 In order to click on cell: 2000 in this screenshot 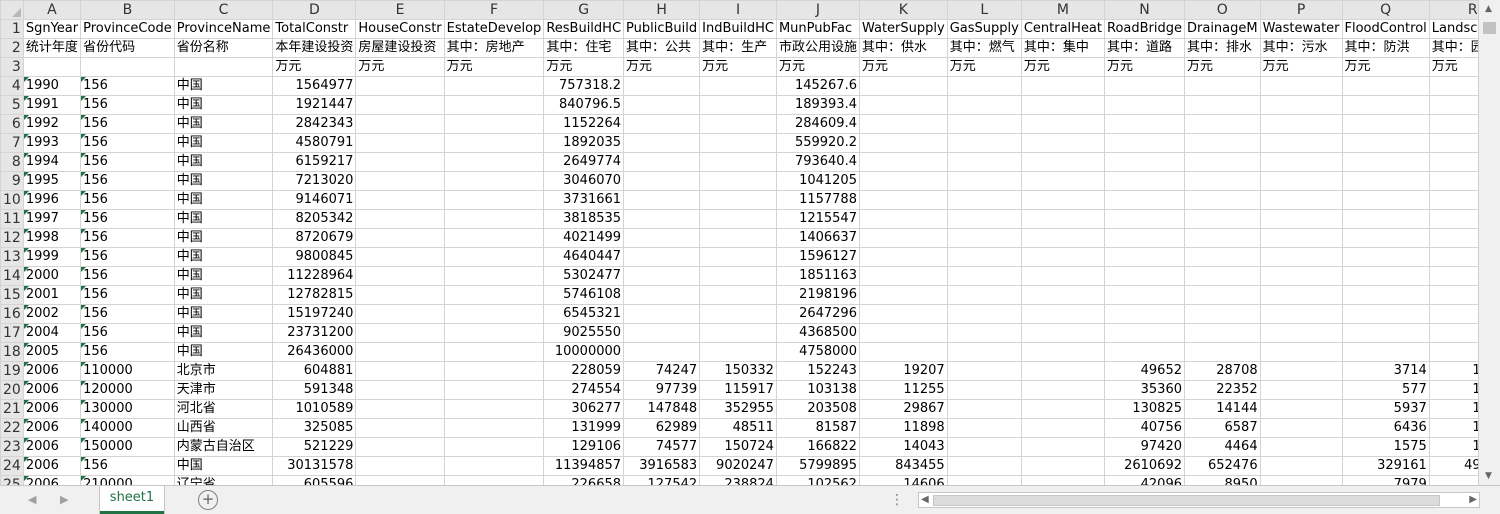, I will do `click(52, 276)`.